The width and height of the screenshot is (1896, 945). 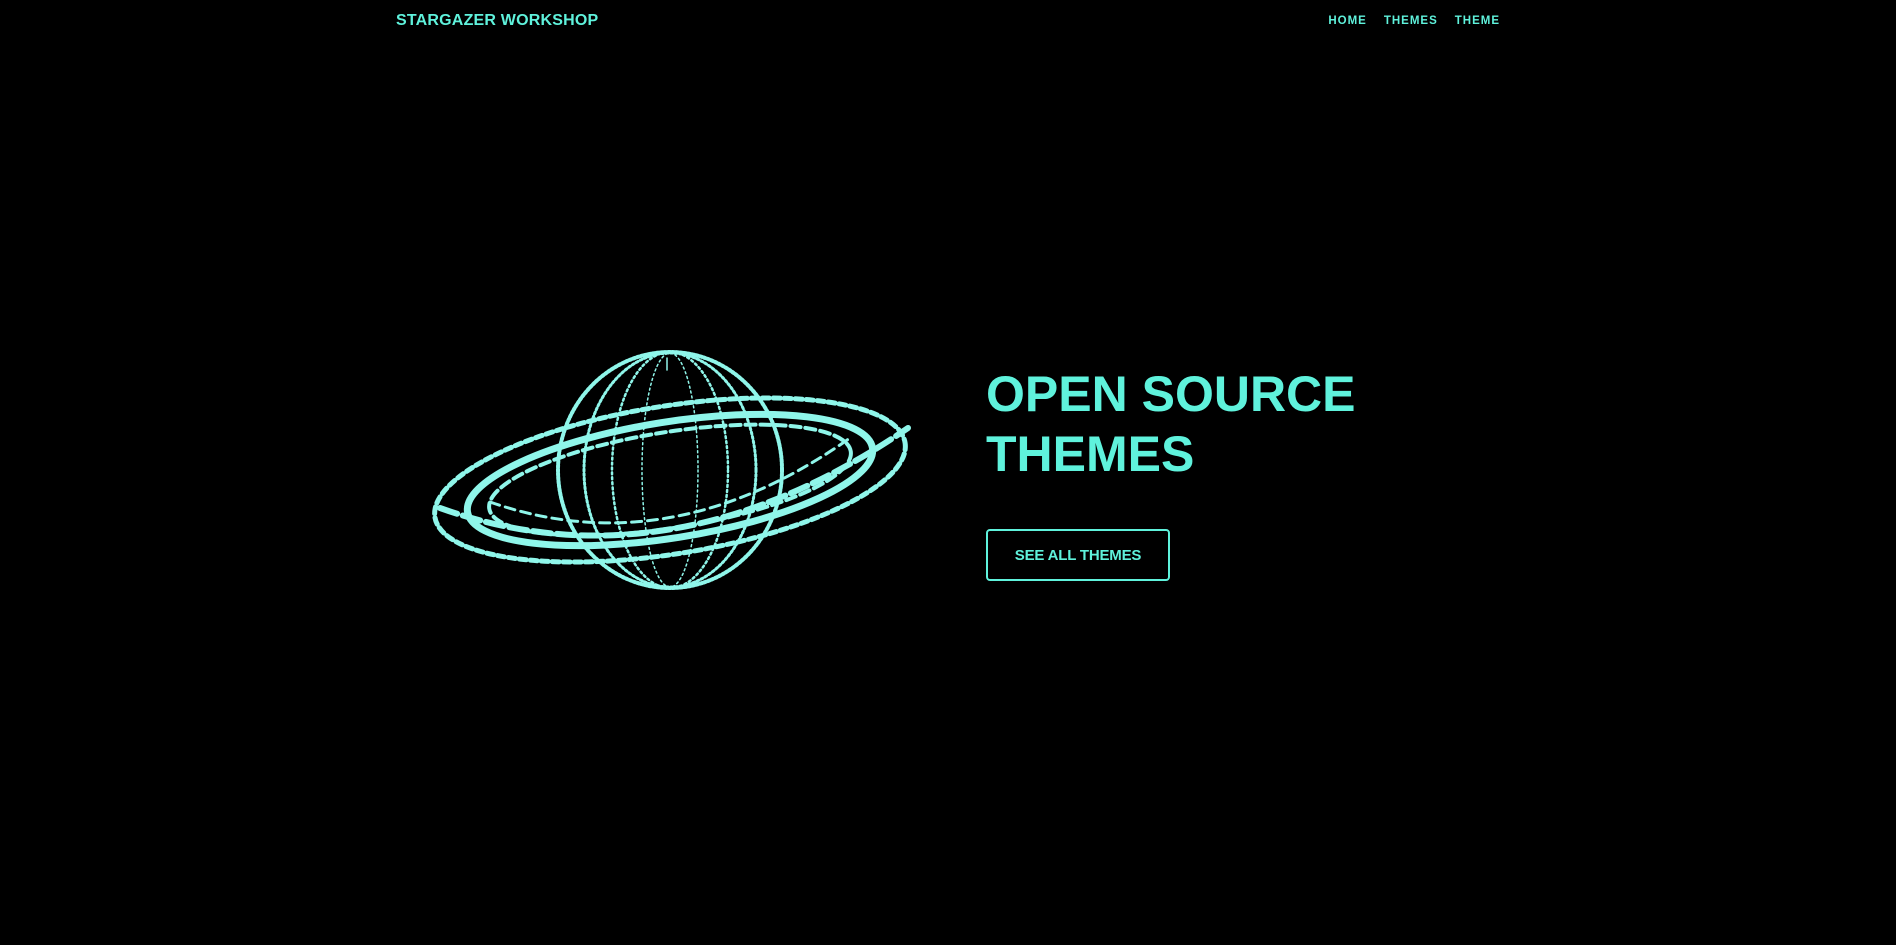 I want to click on nav-link-home: HOME, so click(x=1347, y=21).